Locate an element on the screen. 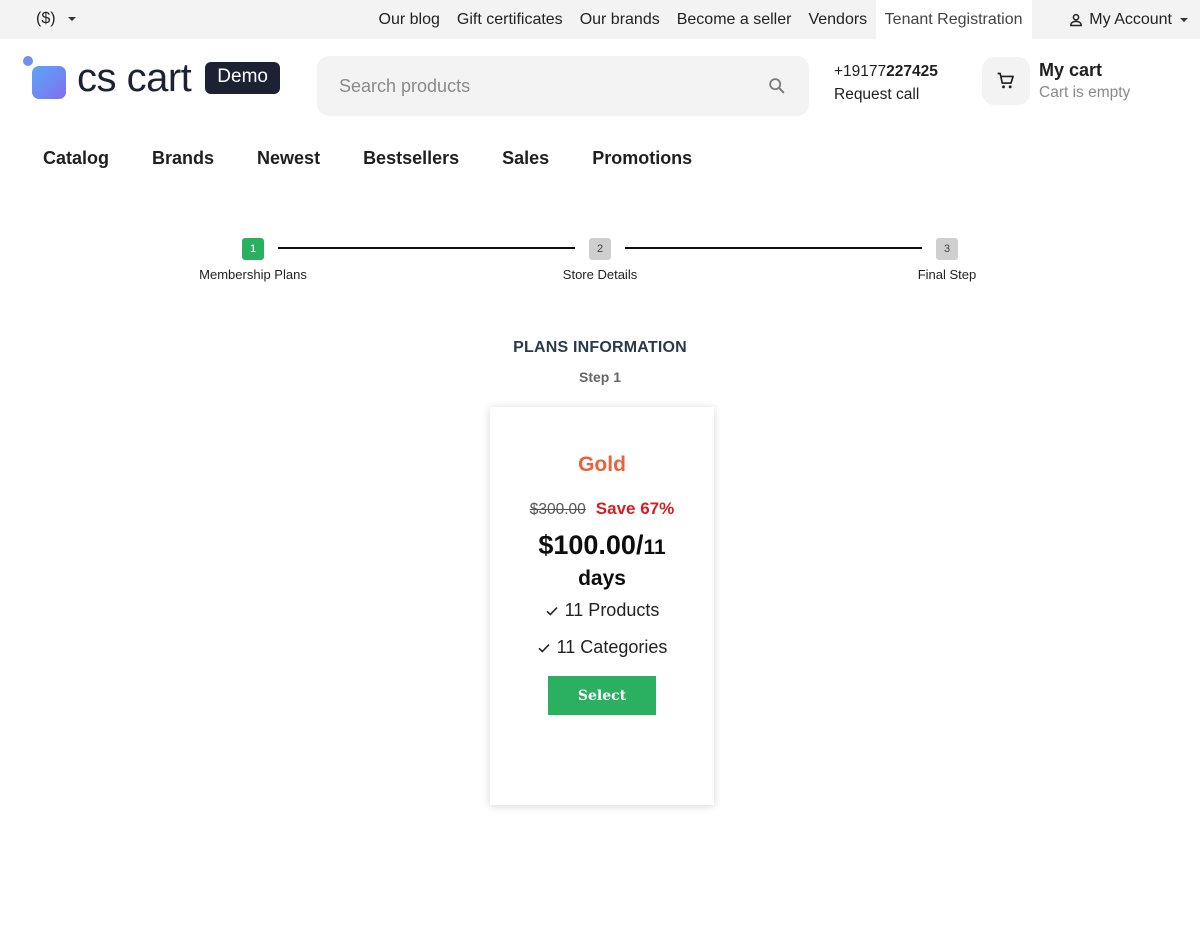 The height and width of the screenshot is (943, 1200). cart-icon is located at coordinates (1006, 81).